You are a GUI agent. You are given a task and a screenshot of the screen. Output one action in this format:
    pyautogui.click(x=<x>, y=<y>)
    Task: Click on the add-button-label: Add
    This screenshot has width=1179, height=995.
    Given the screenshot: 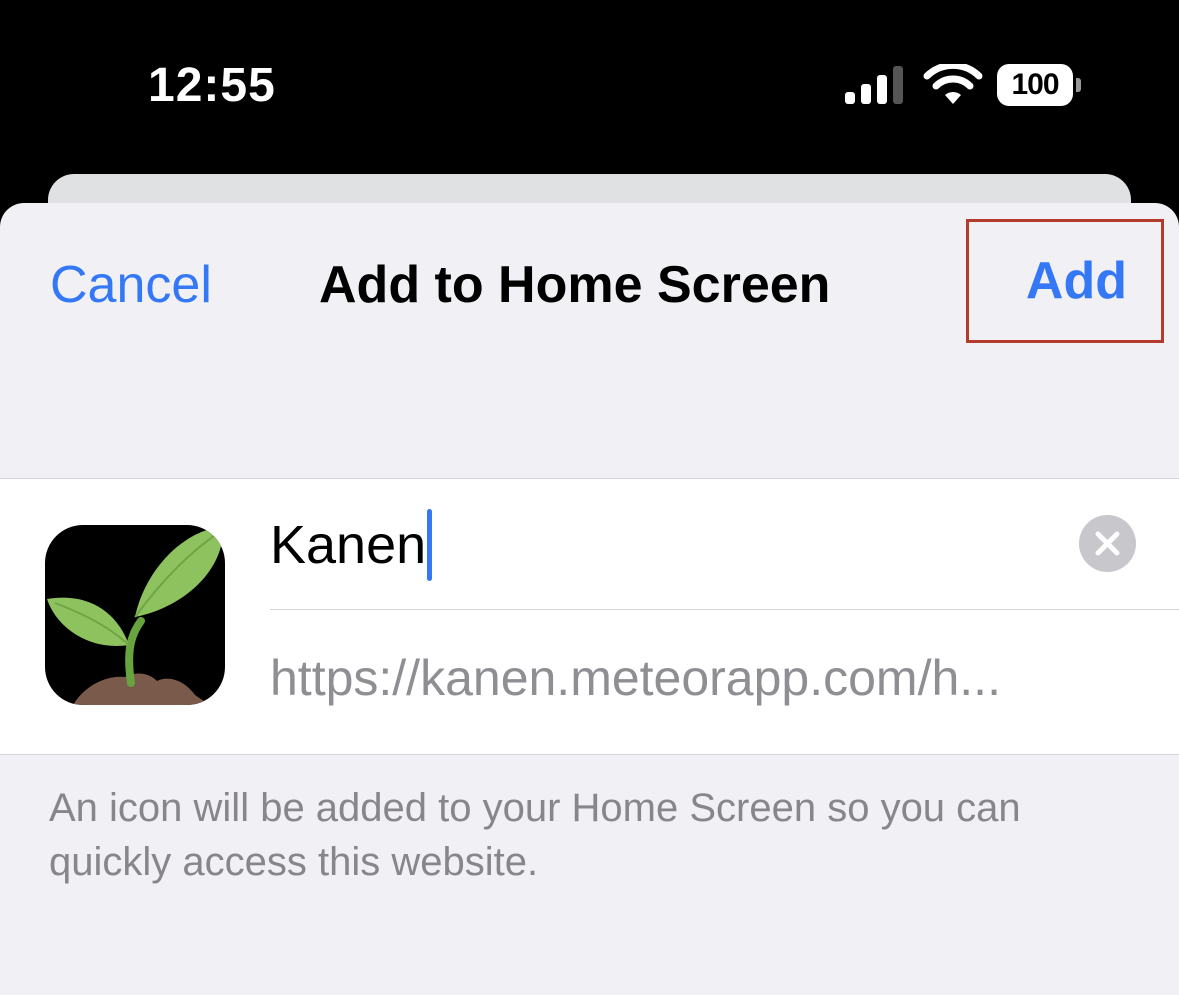 What is the action you would take?
    pyautogui.click(x=1076, y=281)
    